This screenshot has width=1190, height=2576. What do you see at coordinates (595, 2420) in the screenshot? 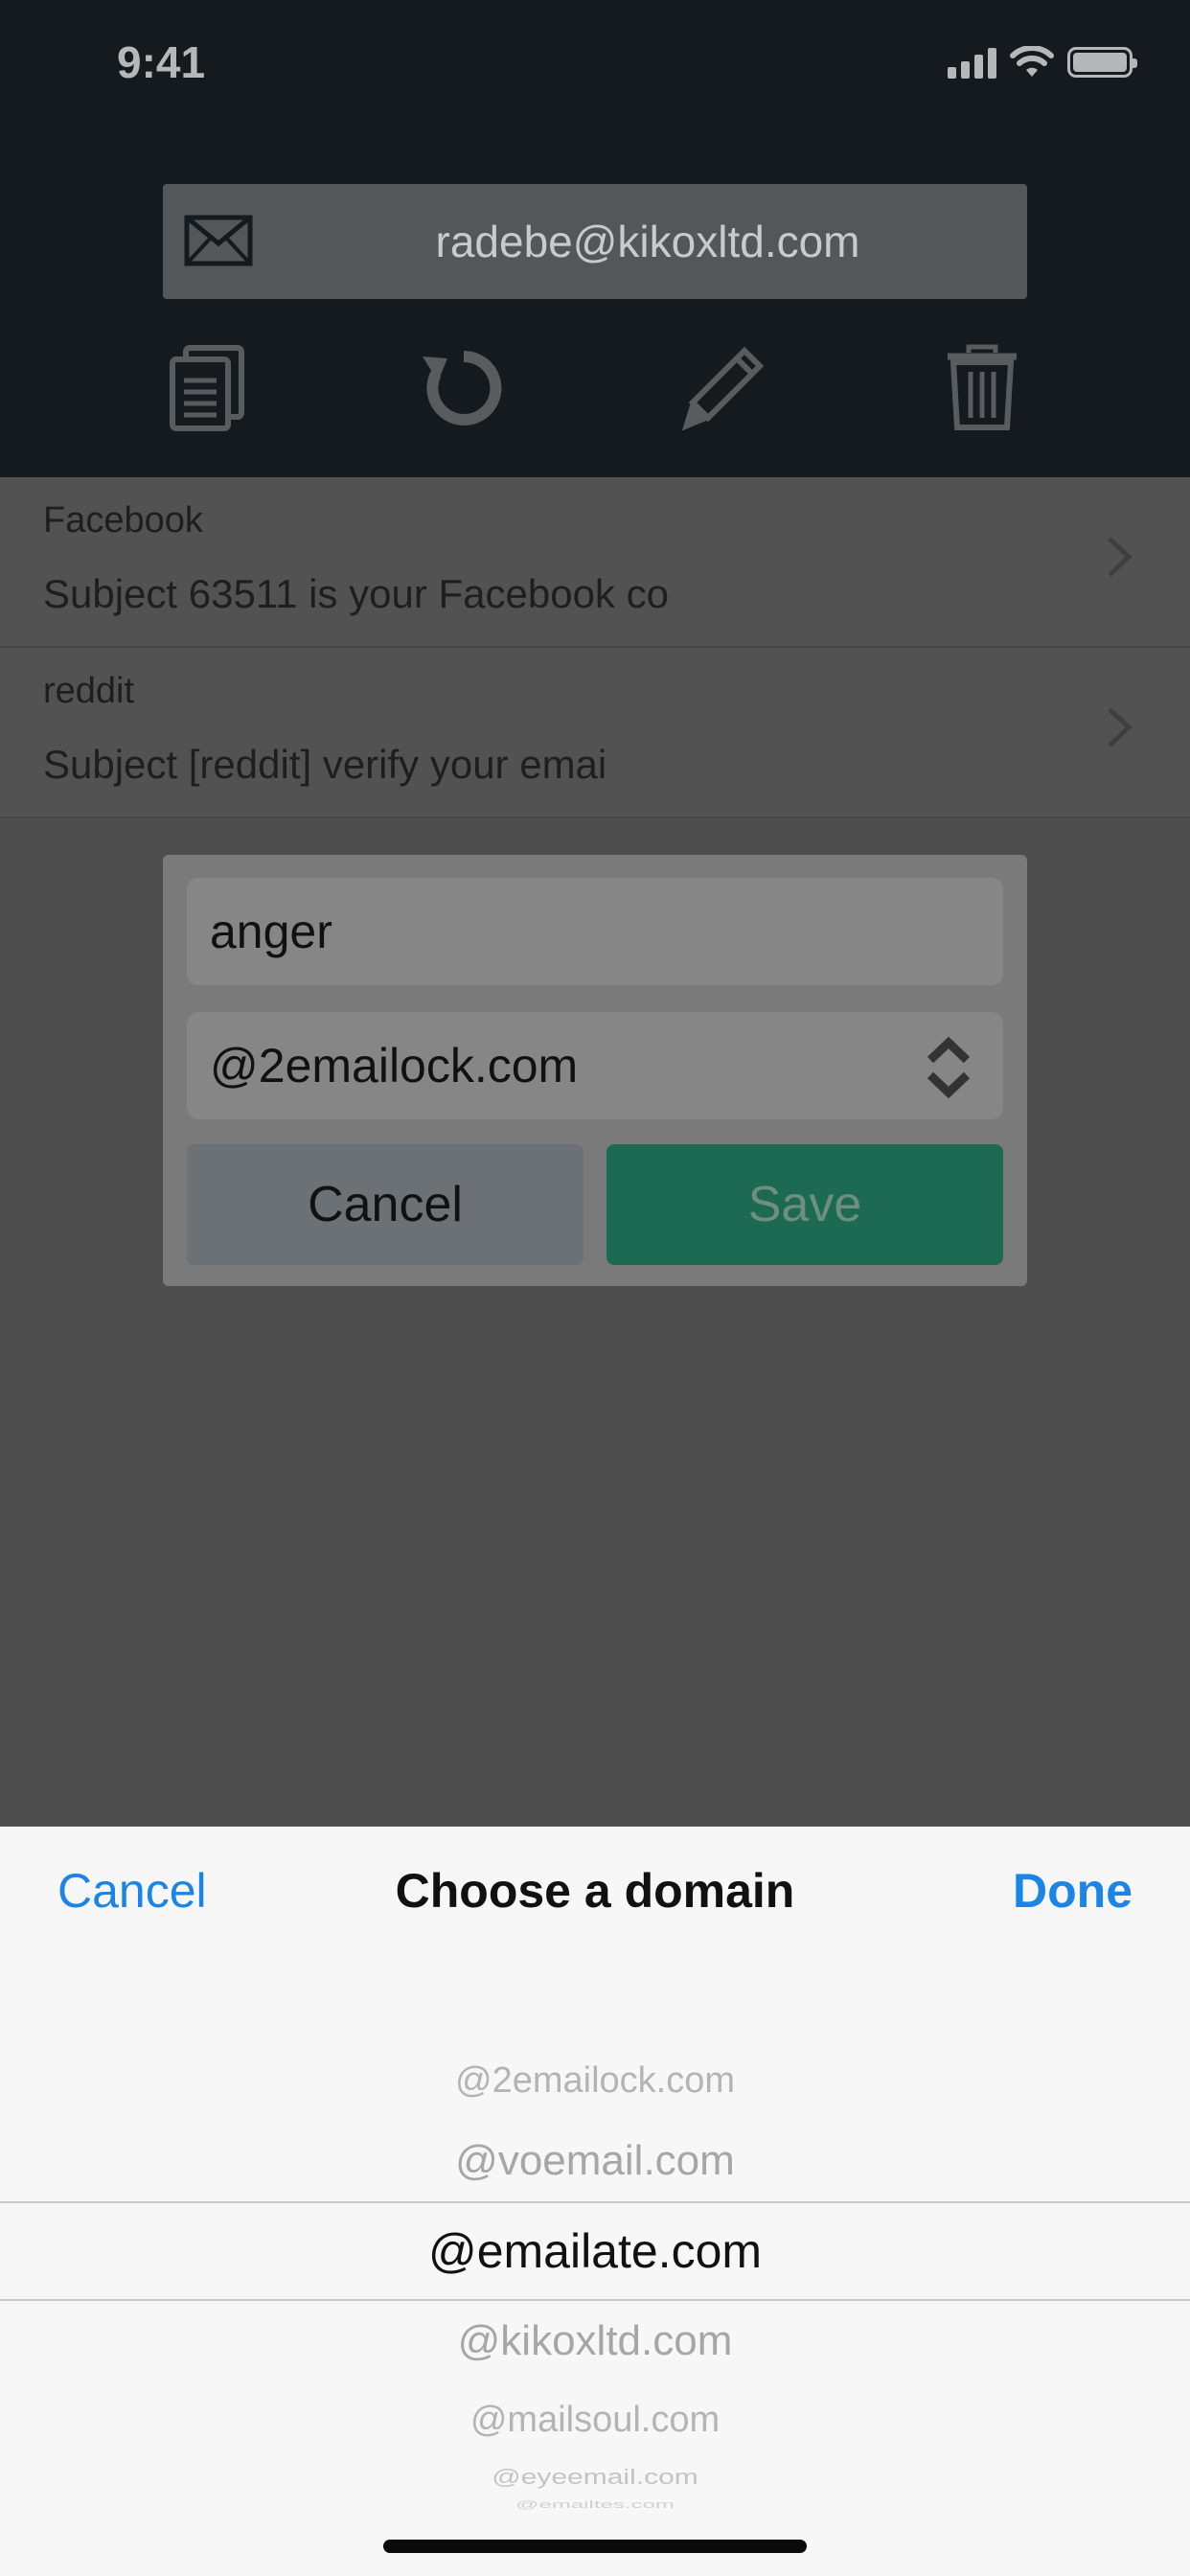
I see `picker-option: @mailsoul.com` at bounding box center [595, 2420].